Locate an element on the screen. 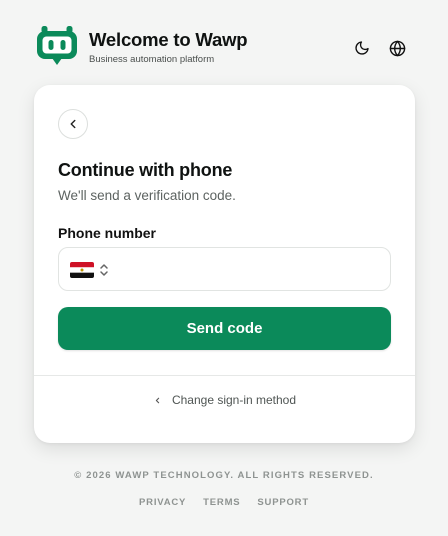 The image size is (448, 536). chevrons-up-down-icon is located at coordinates (104, 270).